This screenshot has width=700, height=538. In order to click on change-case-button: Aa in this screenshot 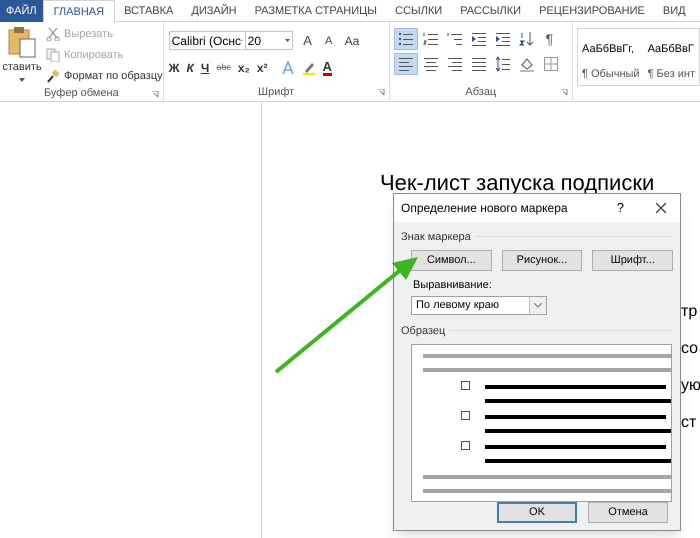, I will do `click(352, 41)`.